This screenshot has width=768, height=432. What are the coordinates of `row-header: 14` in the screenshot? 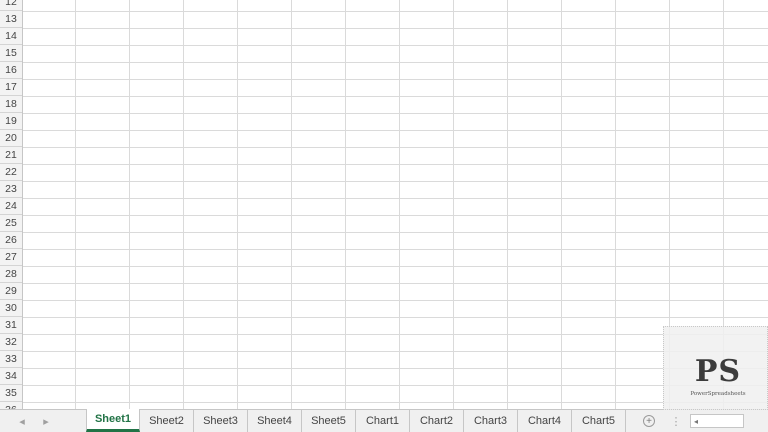 It's located at (11, 36).